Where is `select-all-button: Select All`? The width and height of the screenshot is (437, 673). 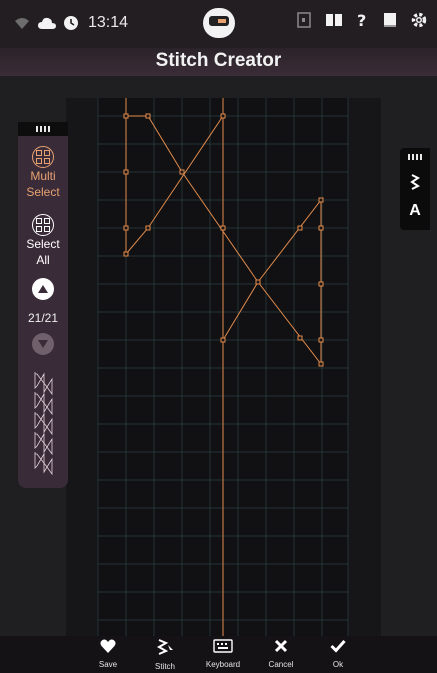
select-all-button: Select All is located at coordinates (43, 241).